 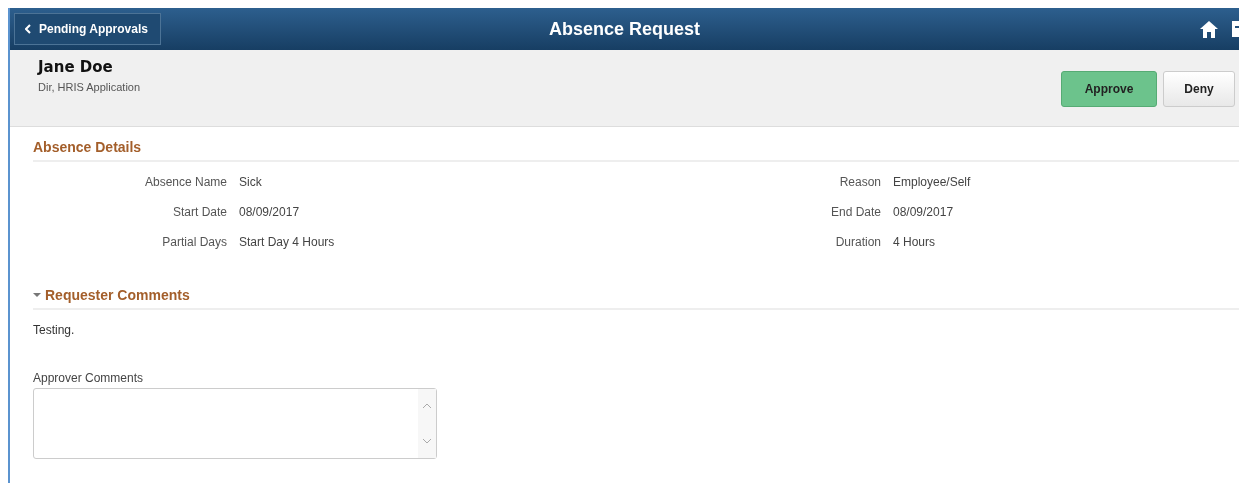 I want to click on field-label: Duration, so click(x=857, y=242).